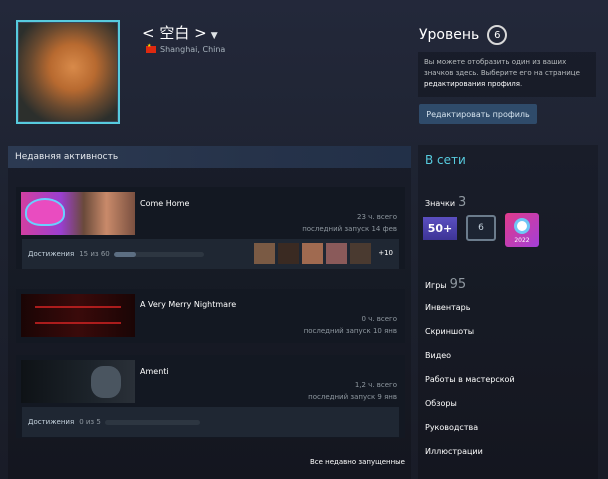 Image resolution: width=608 pixels, height=479 pixels. What do you see at coordinates (45, 212) in the screenshot?
I see `come-home-logo-icon` at bounding box center [45, 212].